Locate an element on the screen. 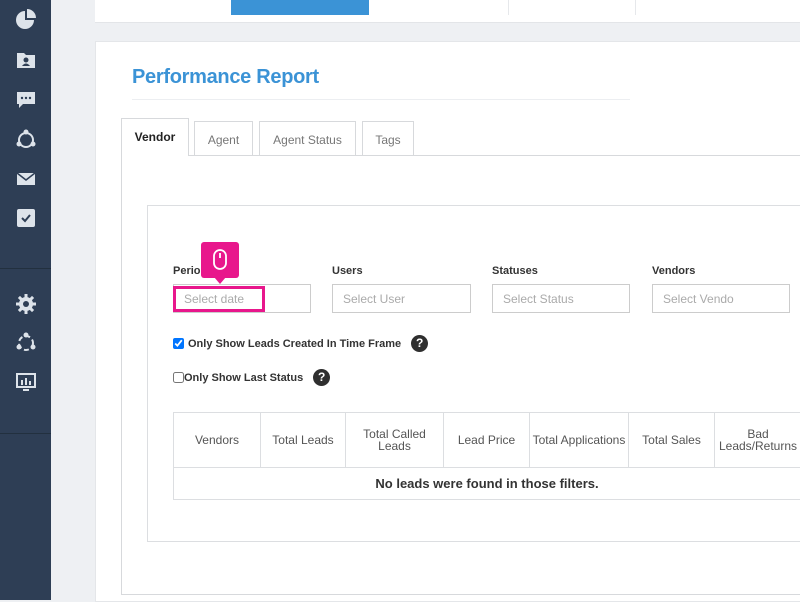 The image size is (800, 602). empty-message: No leads were found in those filters. is located at coordinates (487, 483).